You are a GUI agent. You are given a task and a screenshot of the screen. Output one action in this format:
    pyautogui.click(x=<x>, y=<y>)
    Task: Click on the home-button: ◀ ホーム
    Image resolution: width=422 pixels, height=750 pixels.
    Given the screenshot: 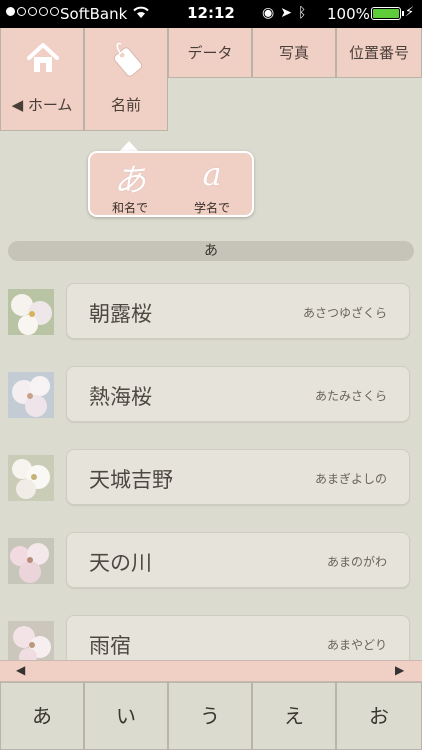 What is the action you would take?
    pyautogui.click(x=42, y=79)
    